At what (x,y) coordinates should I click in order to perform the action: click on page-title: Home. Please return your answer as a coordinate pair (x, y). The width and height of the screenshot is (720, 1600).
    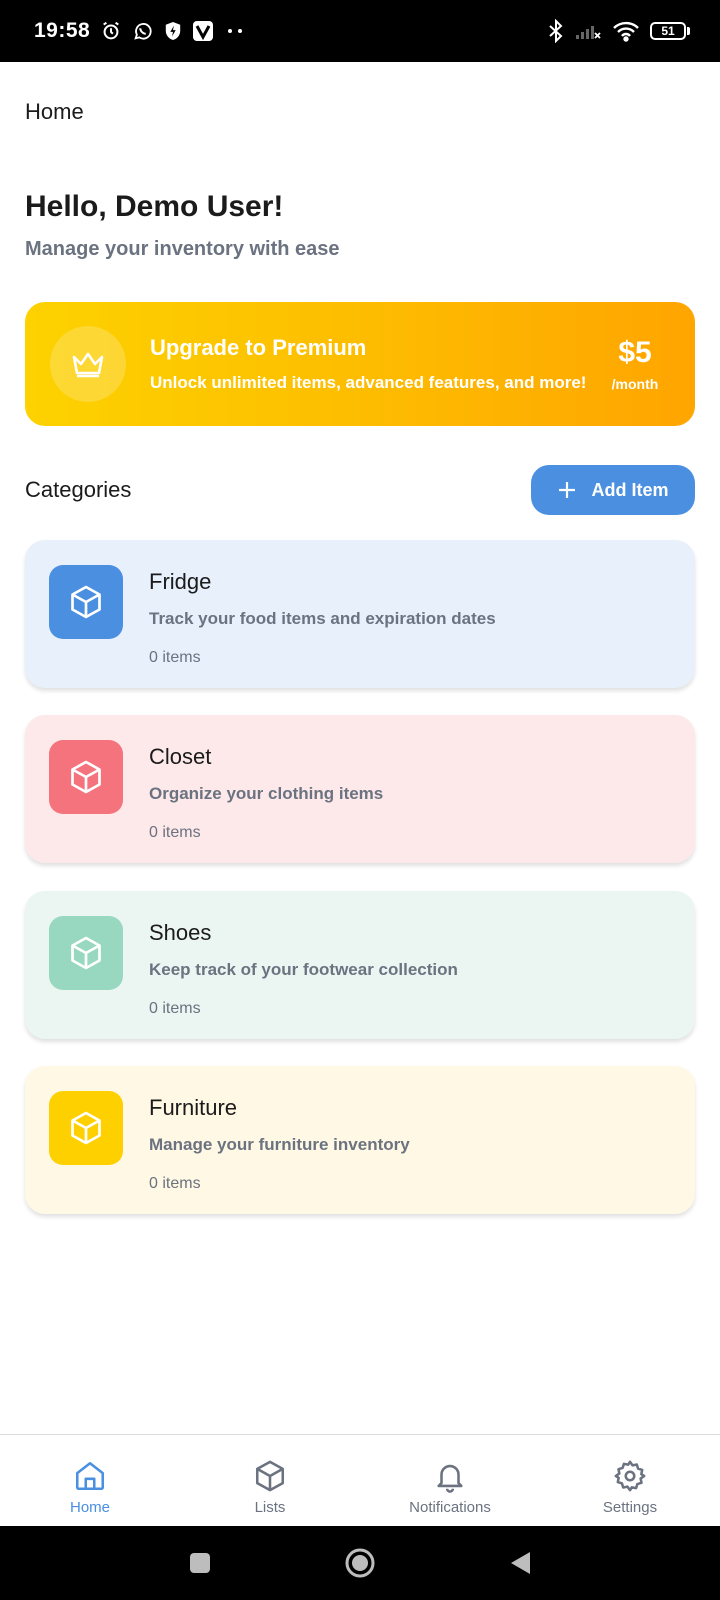
    Looking at the image, I should click on (54, 111).